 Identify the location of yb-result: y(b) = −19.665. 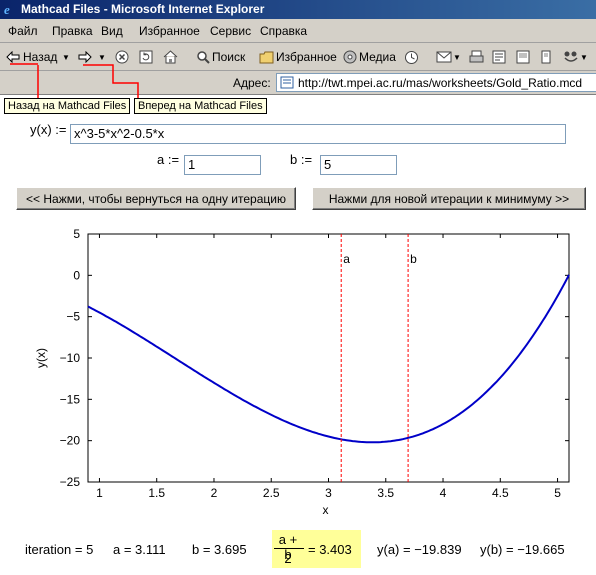
(522, 549).